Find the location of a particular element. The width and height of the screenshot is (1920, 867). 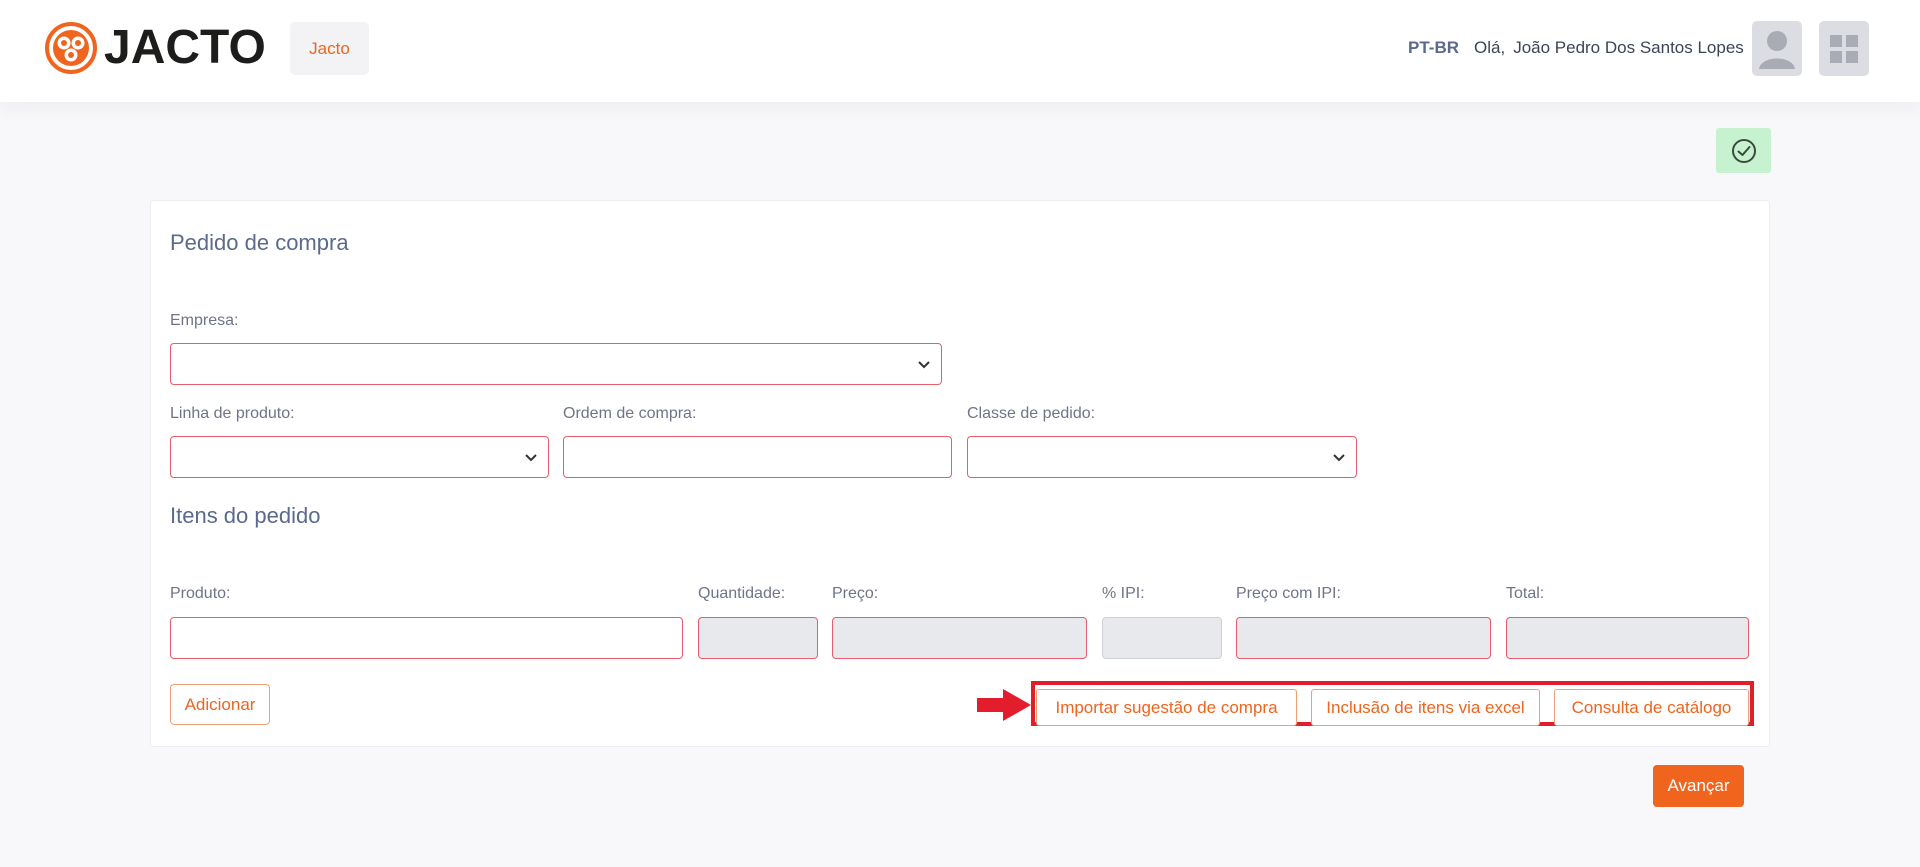

arrow-right-icon is located at coordinates (1004, 705).